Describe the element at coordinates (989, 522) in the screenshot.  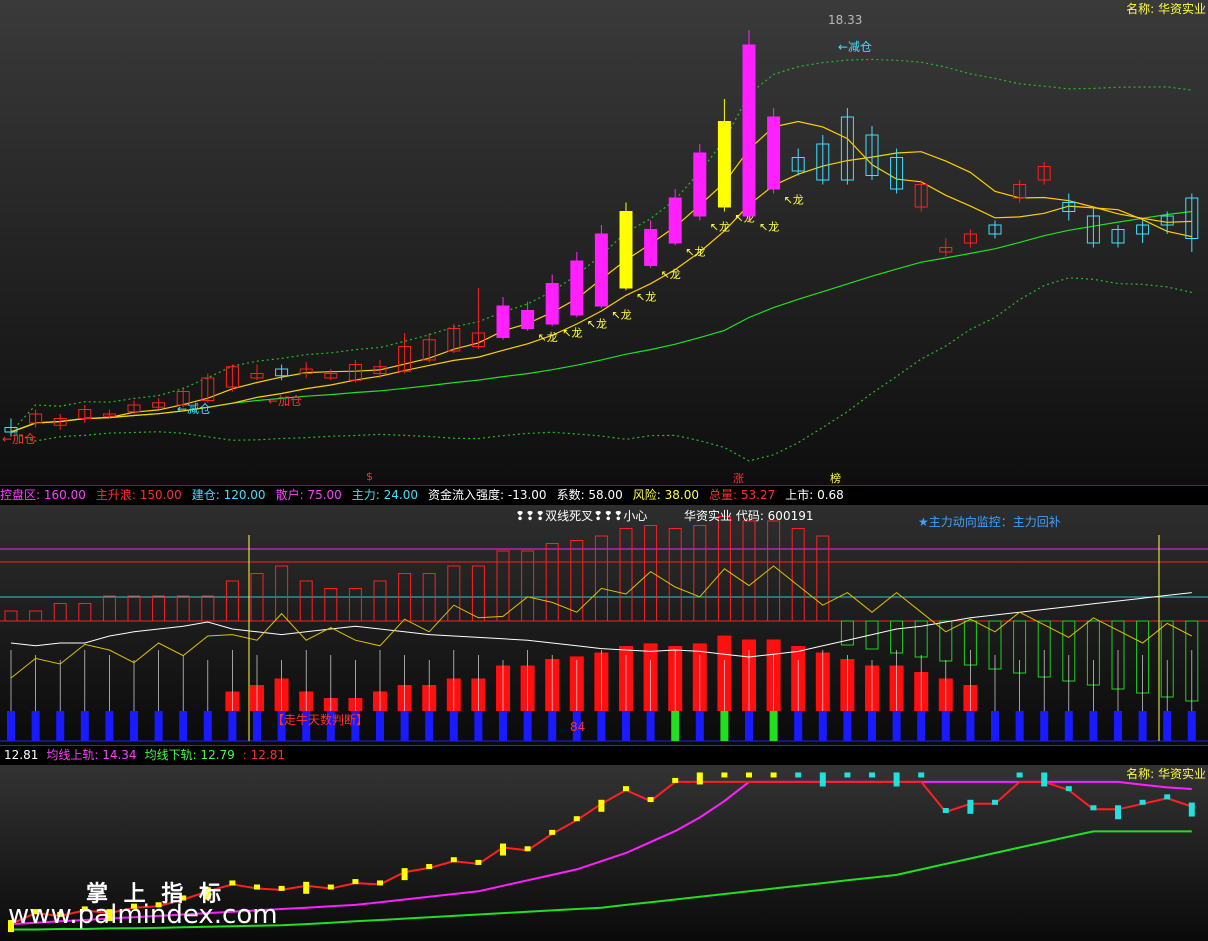
I see `main-force-monitor-label: ★主力动向监控：主力回补` at that location.